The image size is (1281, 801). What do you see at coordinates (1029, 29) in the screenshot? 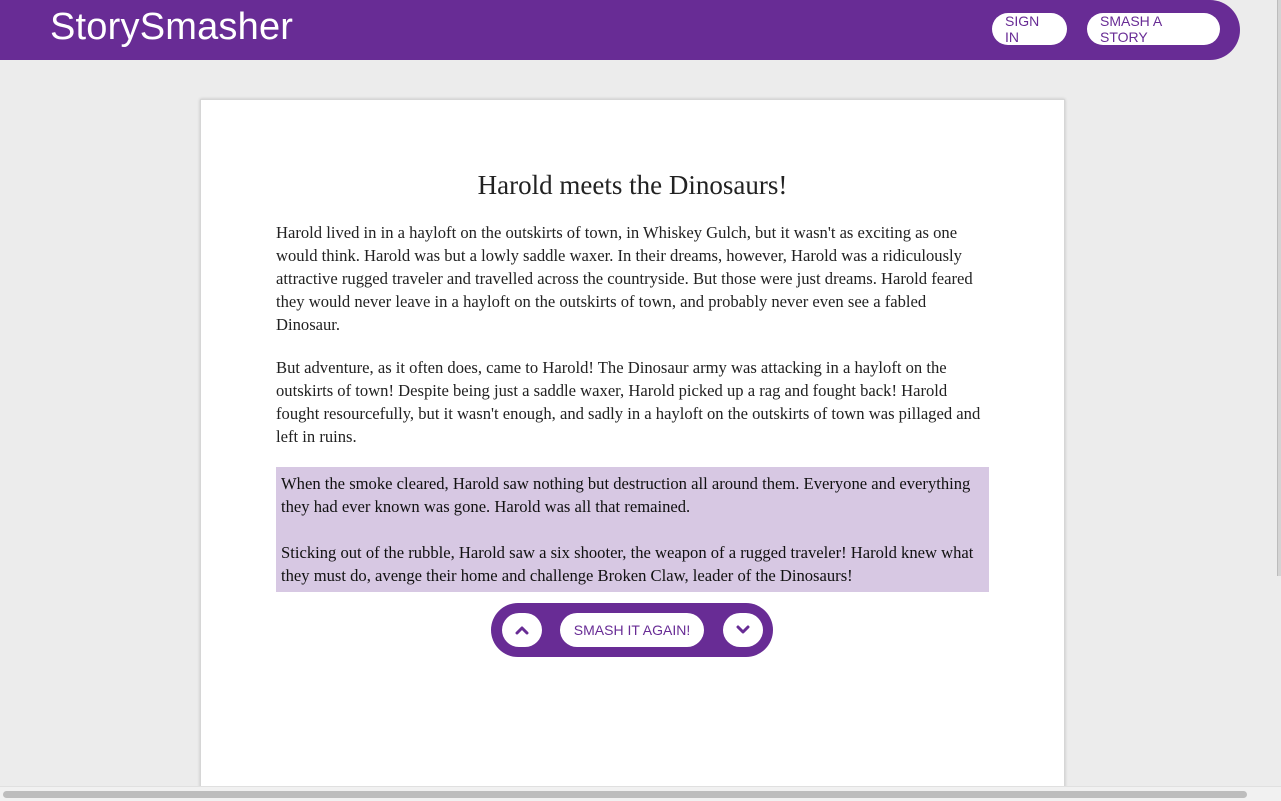
I see `sign-in-button: SIGN IN` at bounding box center [1029, 29].